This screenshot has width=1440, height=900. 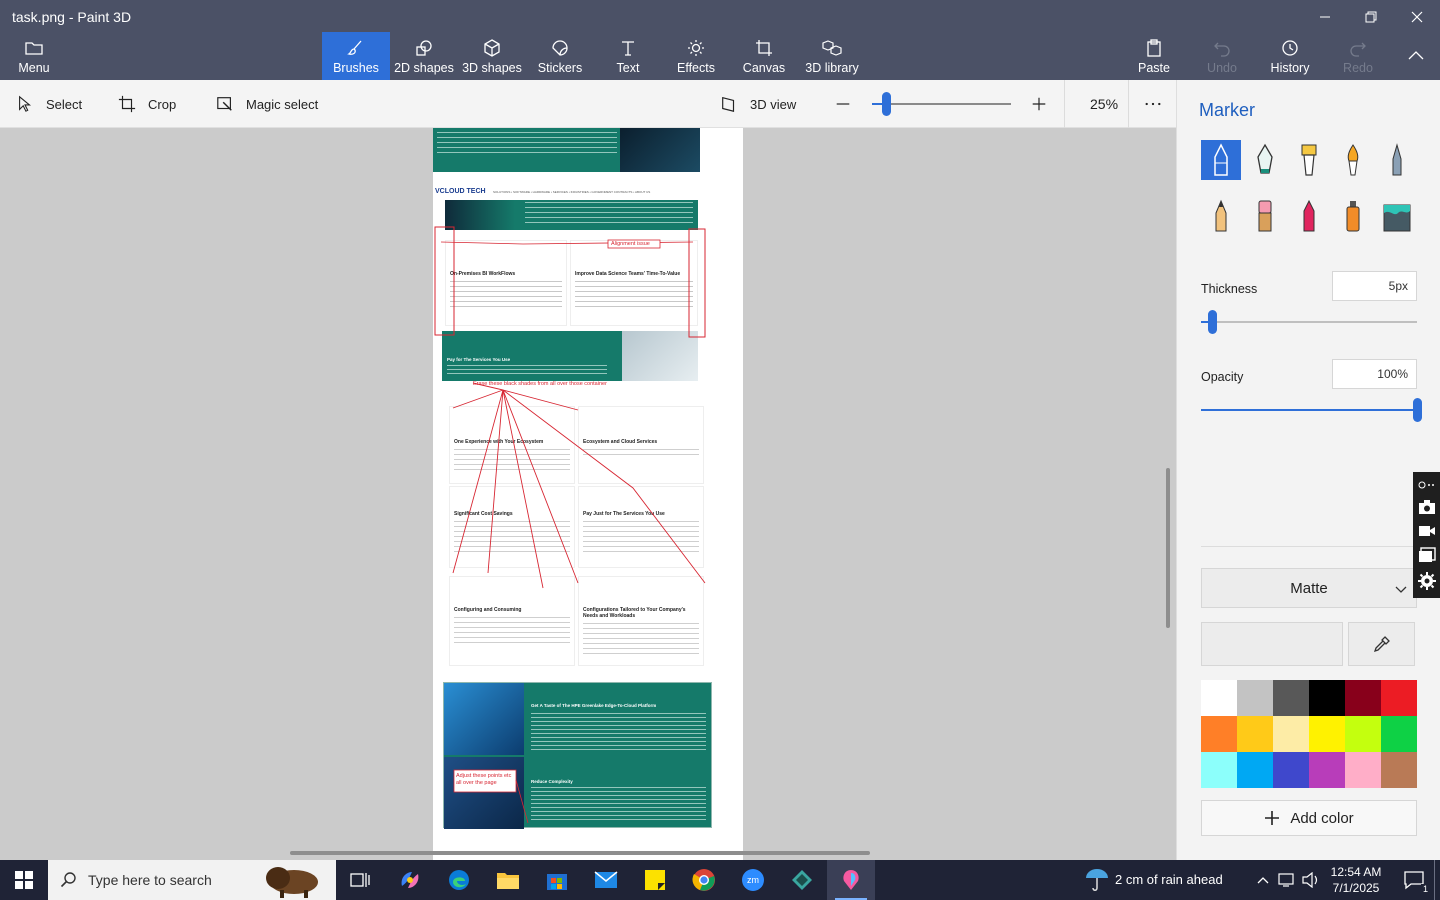 I want to click on mail-button, so click(x=606, y=880).